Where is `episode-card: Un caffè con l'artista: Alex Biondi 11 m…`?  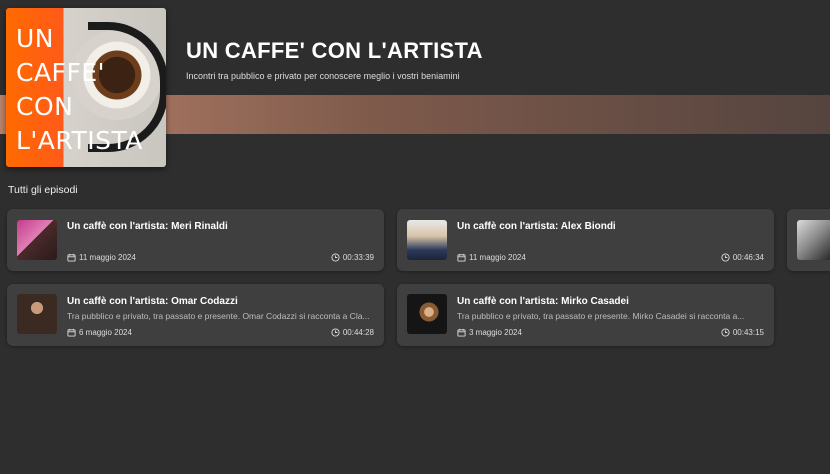
episode-card: Un caffè con l'artista: Alex Biondi 11 m… is located at coordinates (585, 240).